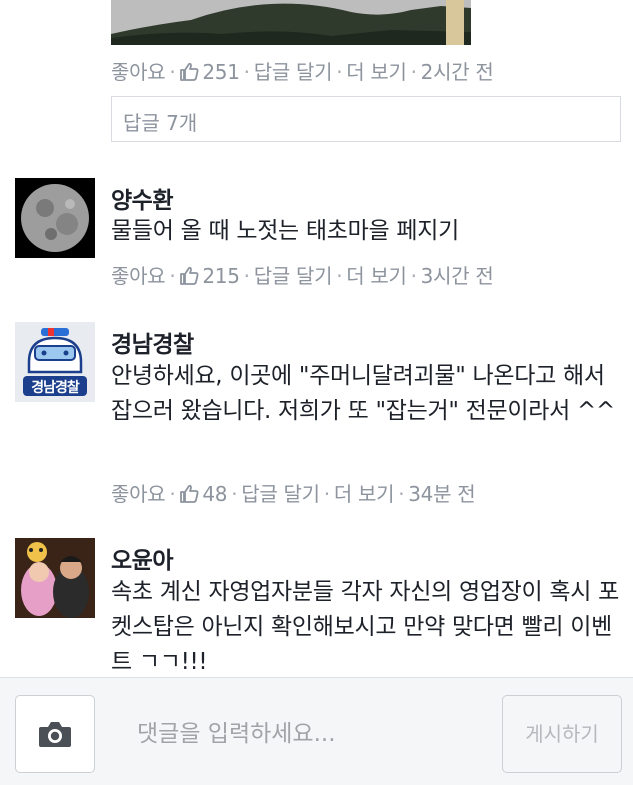 The image size is (633, 785). I want to click on comment-text: 물들어 올 때 노젓는 태초마을 페지기, so click(285, 231).